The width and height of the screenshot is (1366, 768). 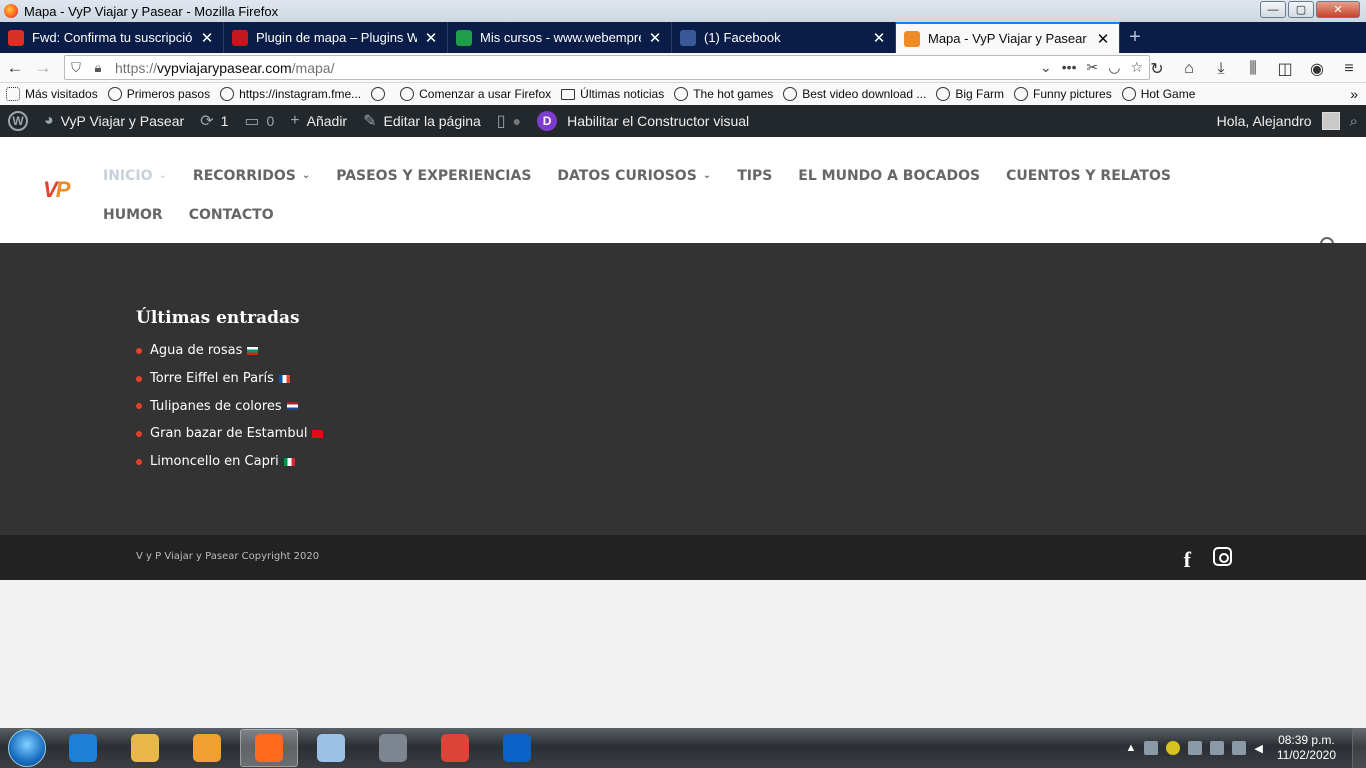 What do you see at coordinates (1359, 748) in the screenshot?
I see `show-desktop-button` at bounding box center [1359, 748].